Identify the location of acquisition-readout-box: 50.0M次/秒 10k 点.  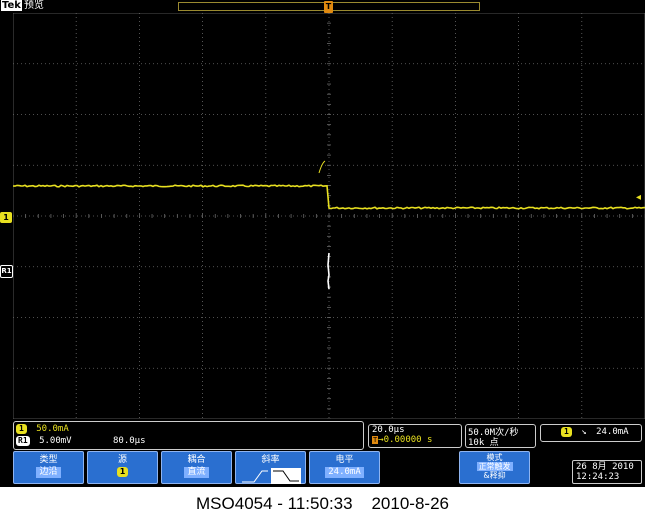
(500, 436).